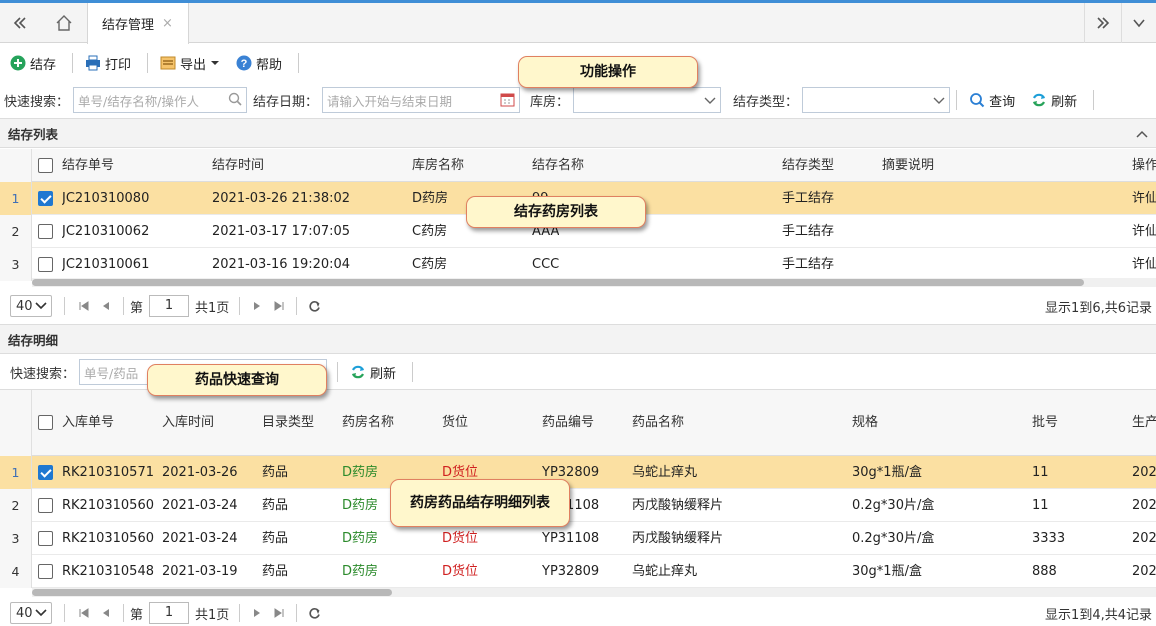 The height and width of the screenshot is (626, 1156). Describe the element at coordinates (138, 23) in the screenshot. I see `tab-balance-management: 结存管理 ×` at that location.